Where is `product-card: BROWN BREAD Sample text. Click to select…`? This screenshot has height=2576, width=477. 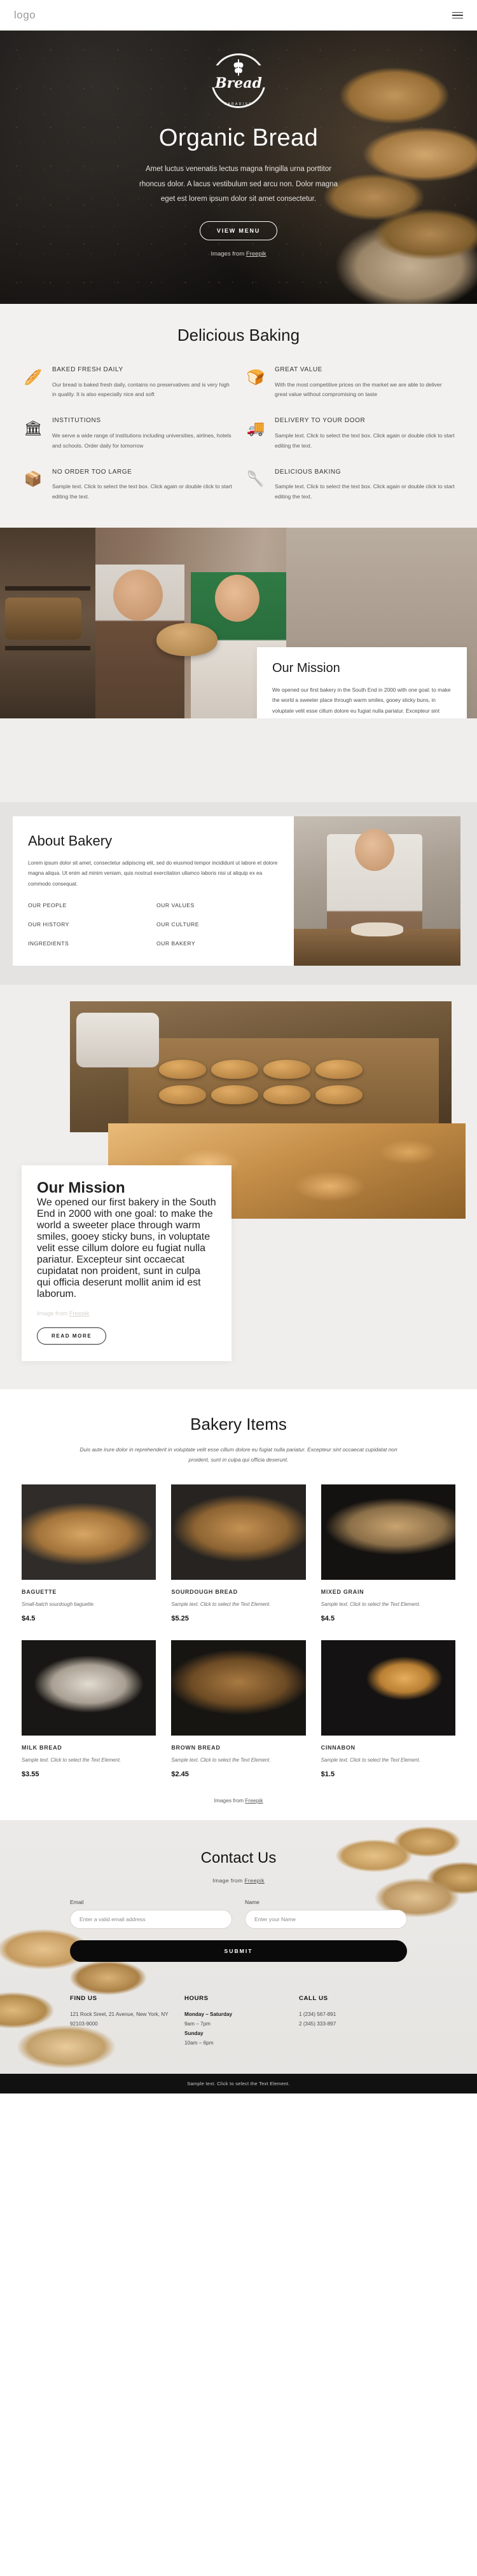 product-card: BROWN BREAD Sample text. Click to select… is located at coordinates (238, 1709).